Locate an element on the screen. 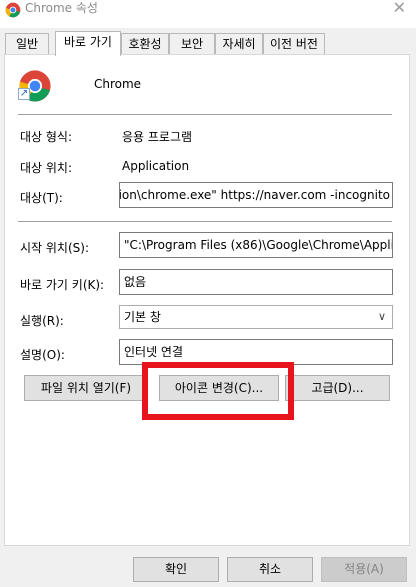  tab-previous-versions: 이전 버전 is located at coordinates (294, 43).